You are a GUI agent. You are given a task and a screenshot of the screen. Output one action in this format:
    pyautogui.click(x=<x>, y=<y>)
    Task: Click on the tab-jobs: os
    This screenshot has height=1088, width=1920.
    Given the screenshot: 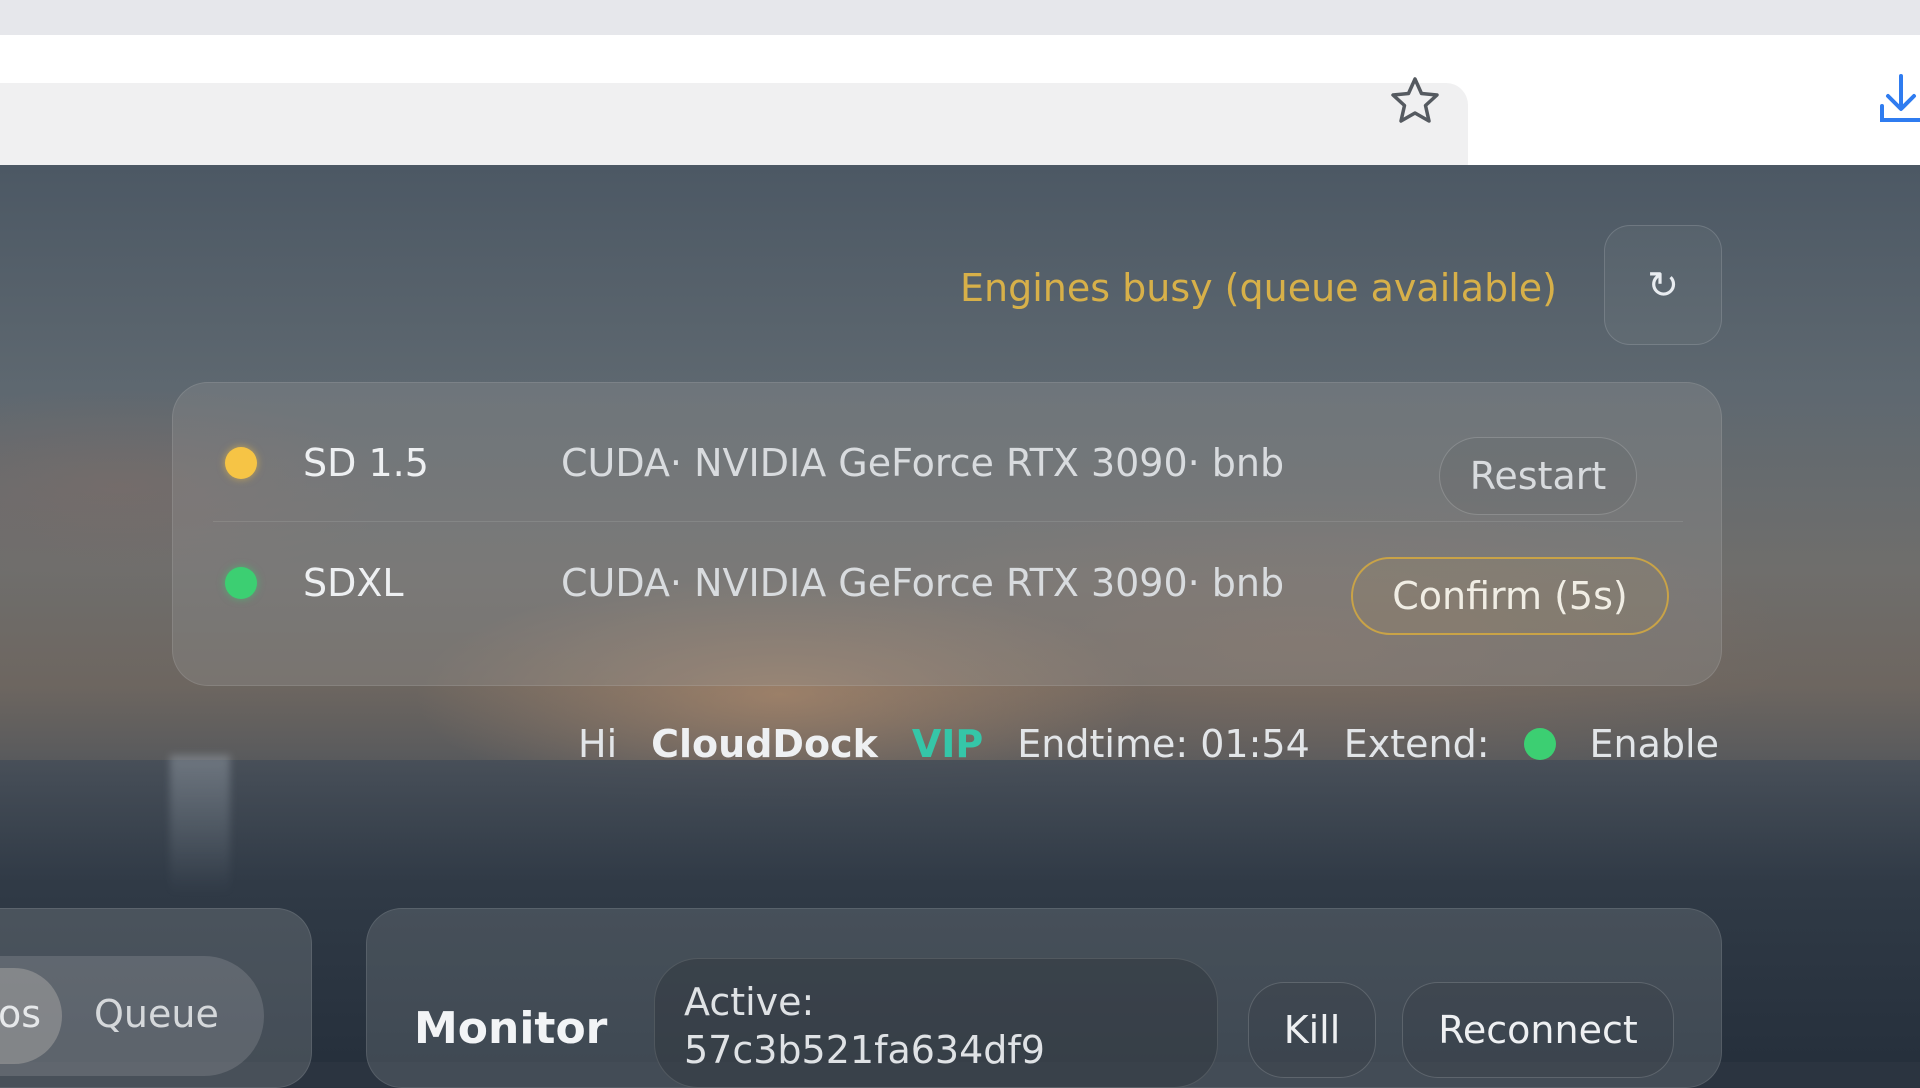 What is the action you would take?
    pyautogui.click(x=20, y=1014)
    